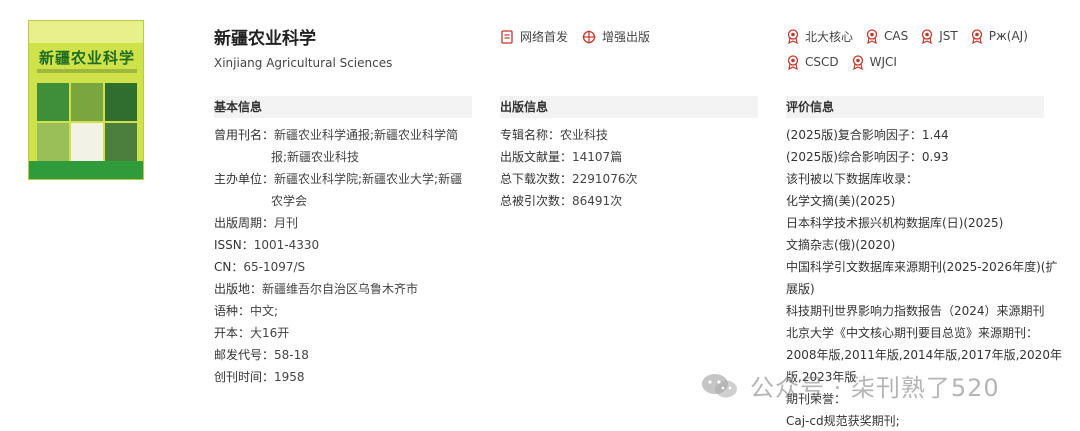 The width and height of the screenshot is (1080, 431). What do you see at coordinates (800, 289) in the screenshot?
I see `db-item-cont: 展版)` at bounding box center [800, 289].